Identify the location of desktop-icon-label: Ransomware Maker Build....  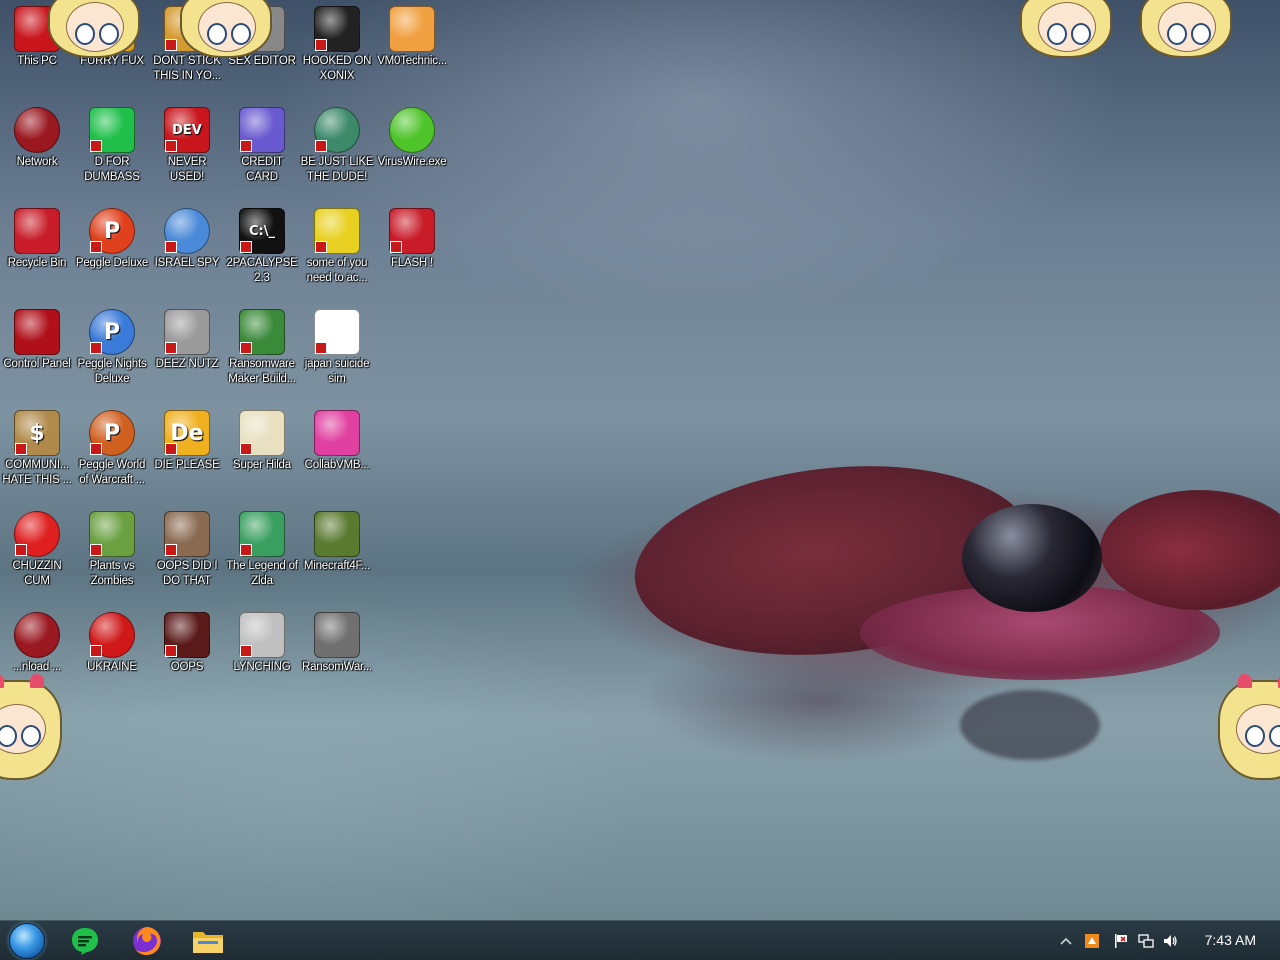
(262, 371).